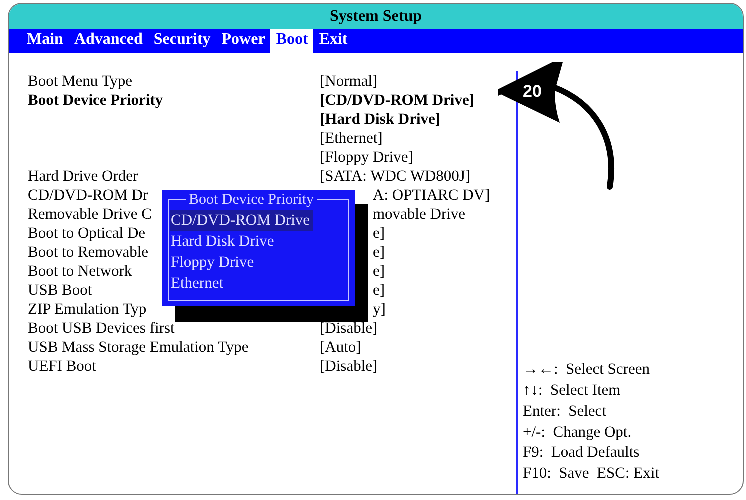  Describe the element at coordinates (182, 41) in the screenshot. I see `menu-tab: Security` at that location.